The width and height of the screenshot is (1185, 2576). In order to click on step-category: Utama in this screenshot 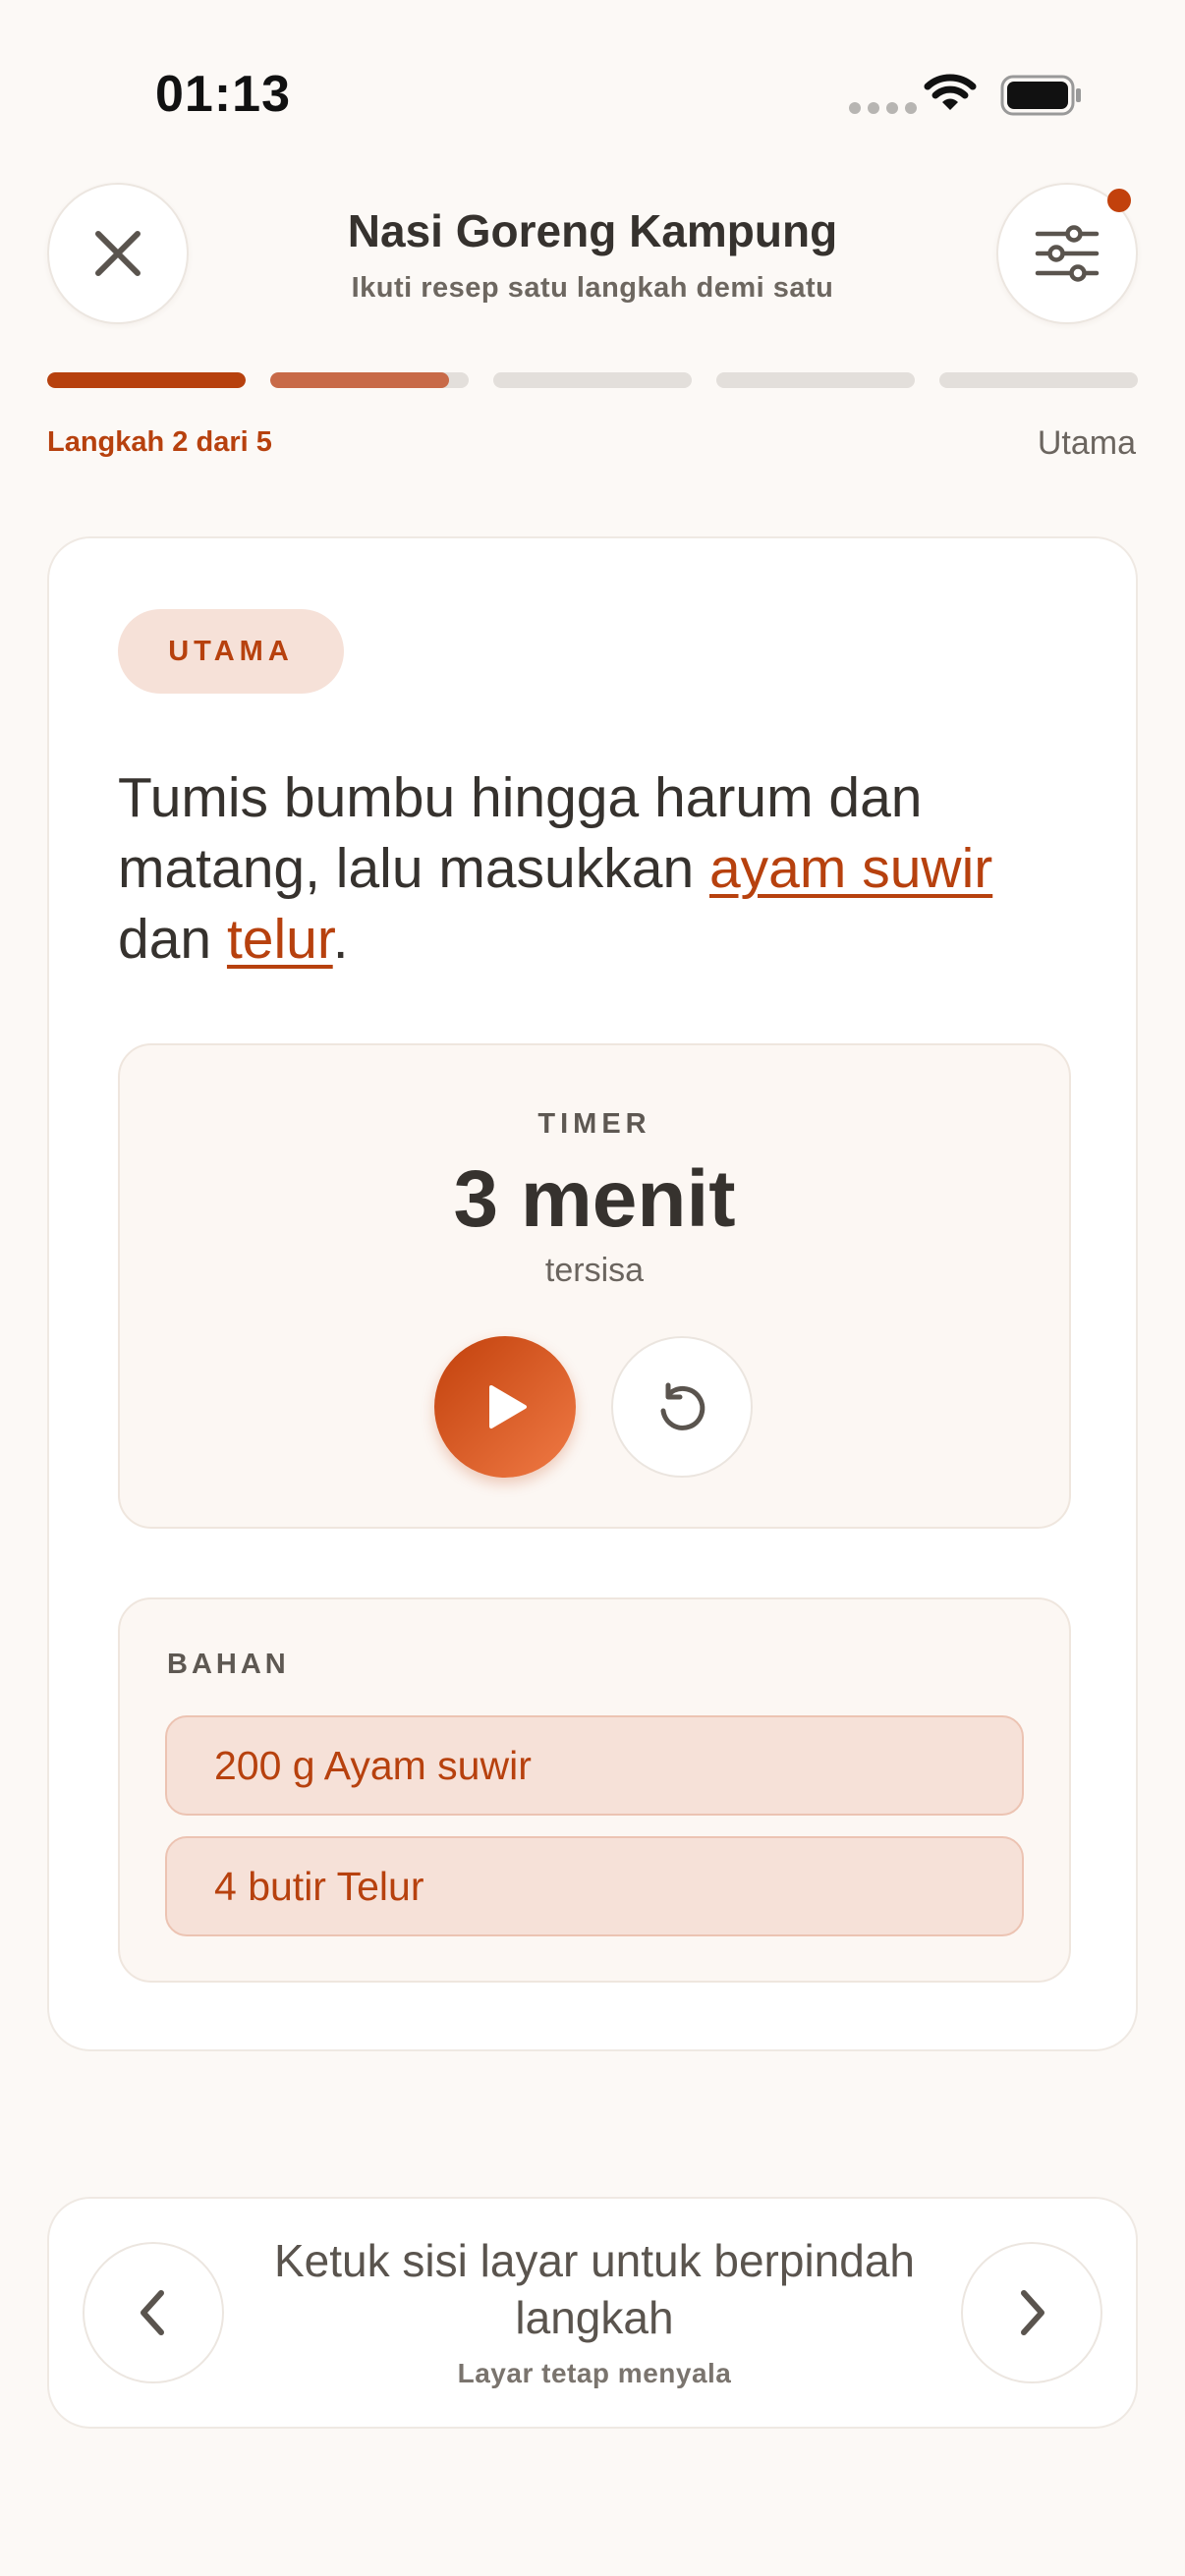, I will do `click(1087, 443)`.